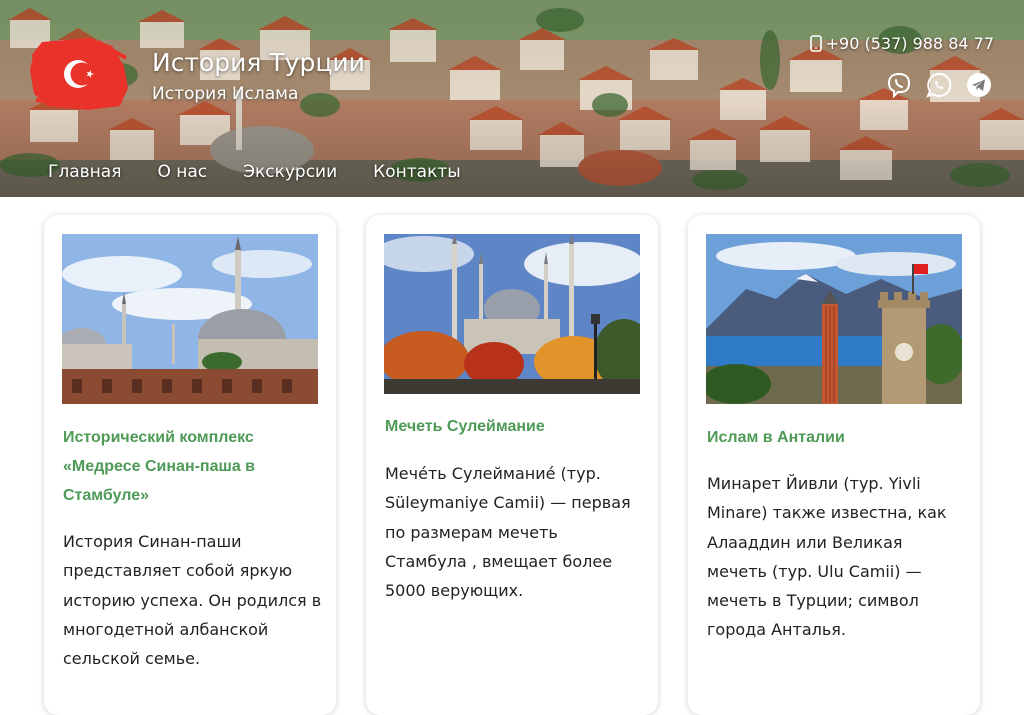  I want to click on whatsapp-link, so click(939, 85).